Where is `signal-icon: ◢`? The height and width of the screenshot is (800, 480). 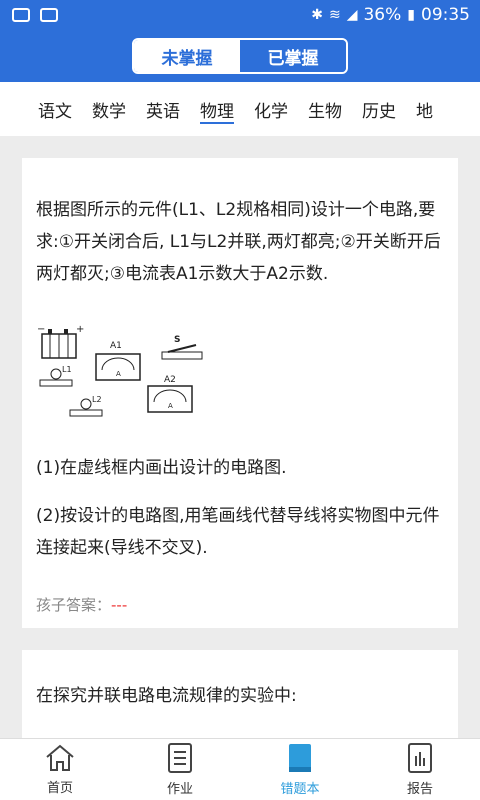 signal-icon: ◢ is located at coordinates (352, 15).